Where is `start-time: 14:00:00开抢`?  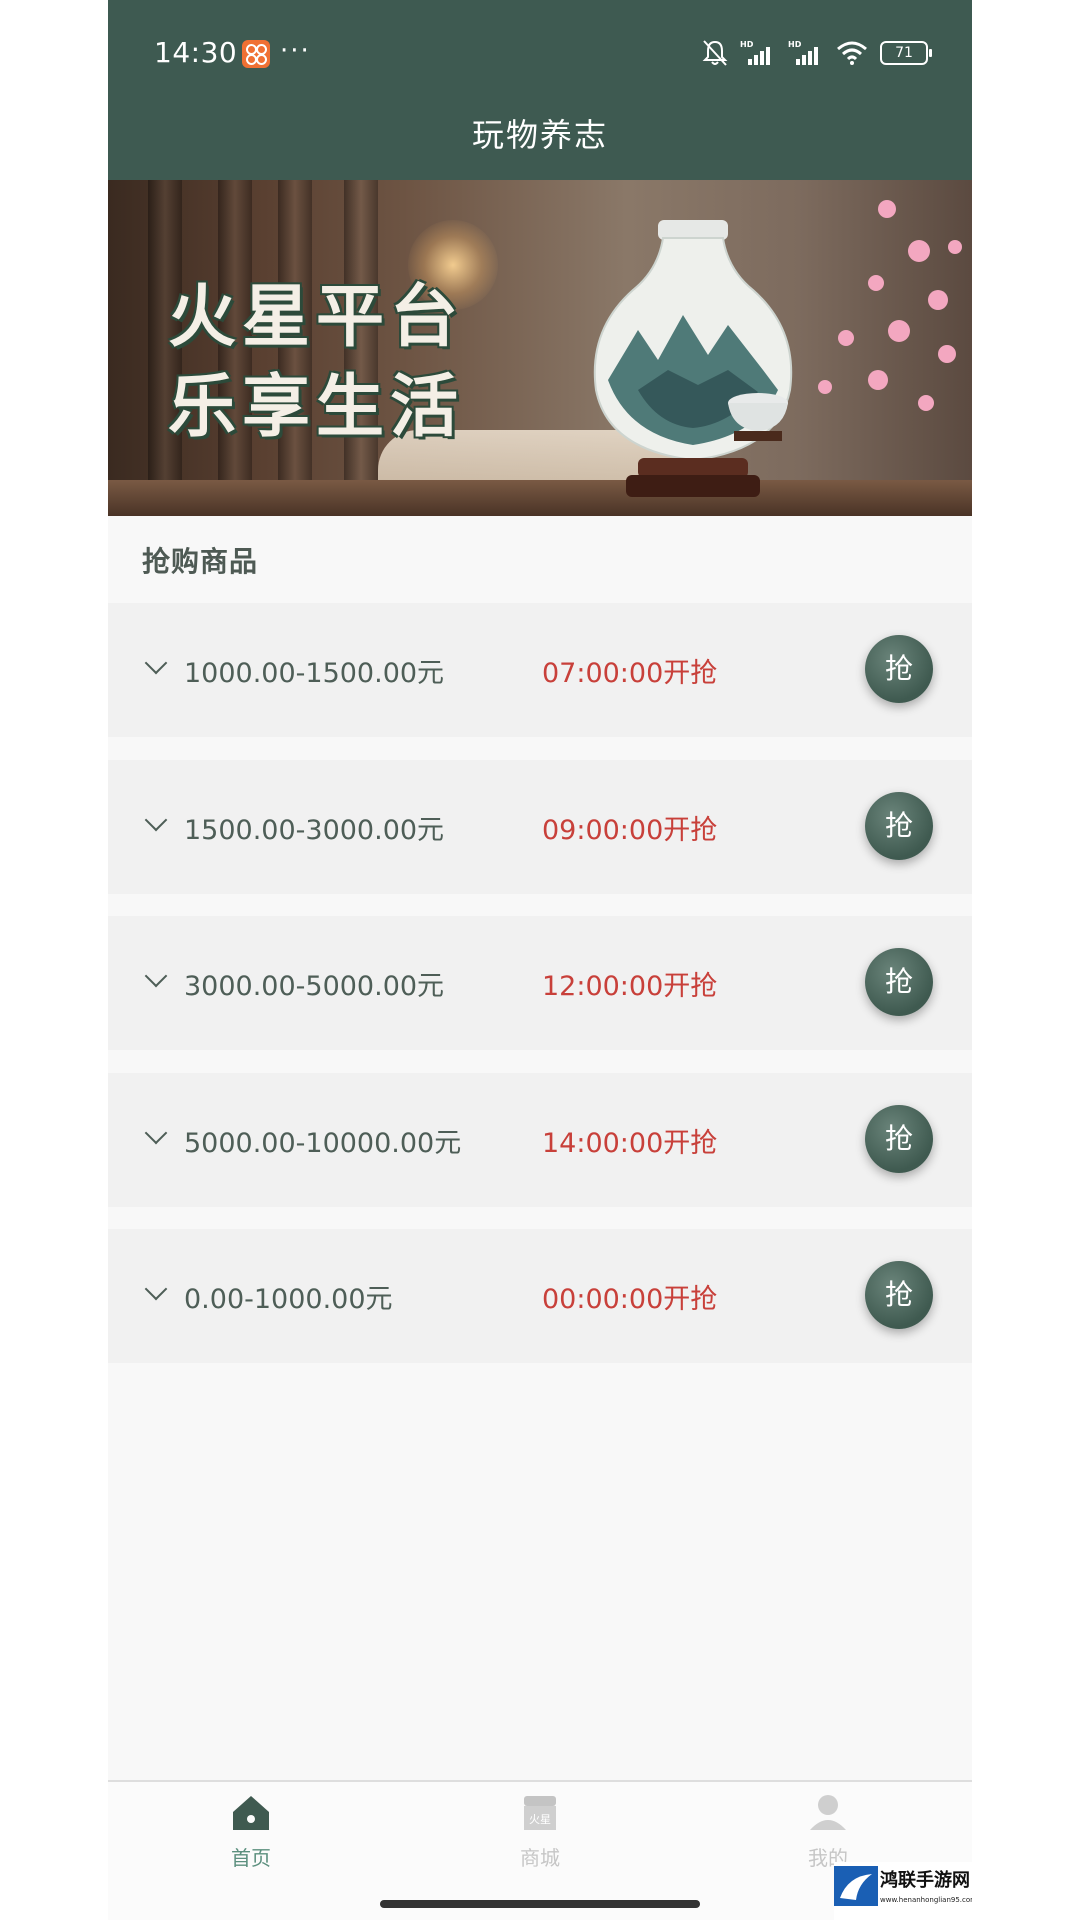 start-time: 14:00:00开抢 is located at coordinates (630, 1143).